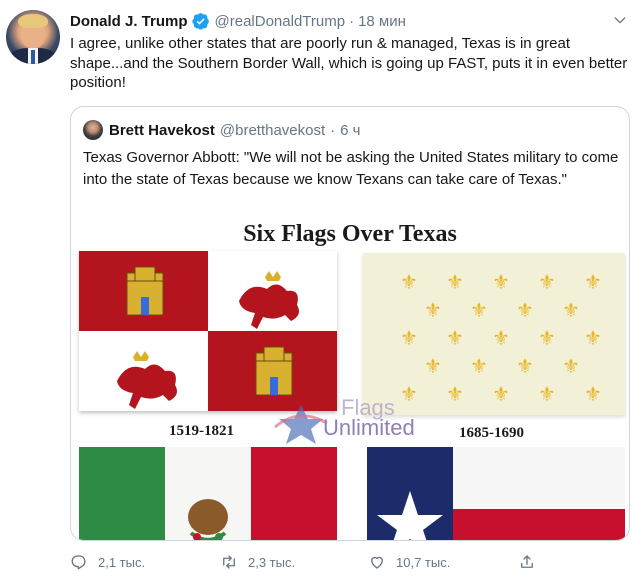 The height and width of the screenshot is (579, 638). I want to click on retweet-icon, so click(229, 562).